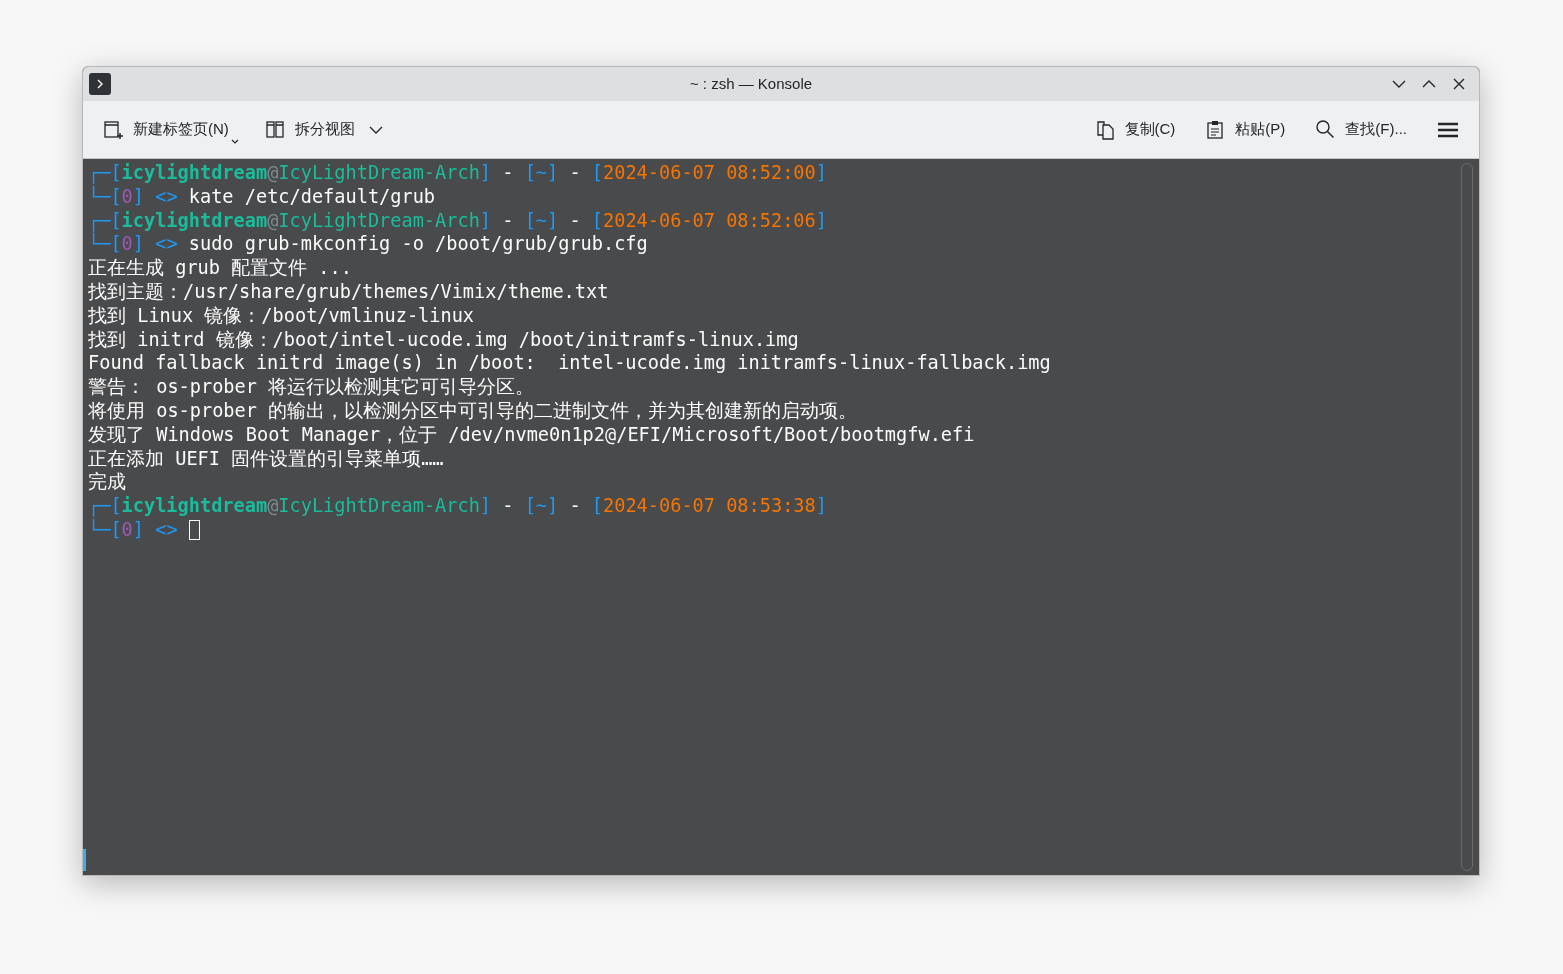 This screenshot has height=974, width=1563. I want to click on new-tab-icon, so click(114, 129).